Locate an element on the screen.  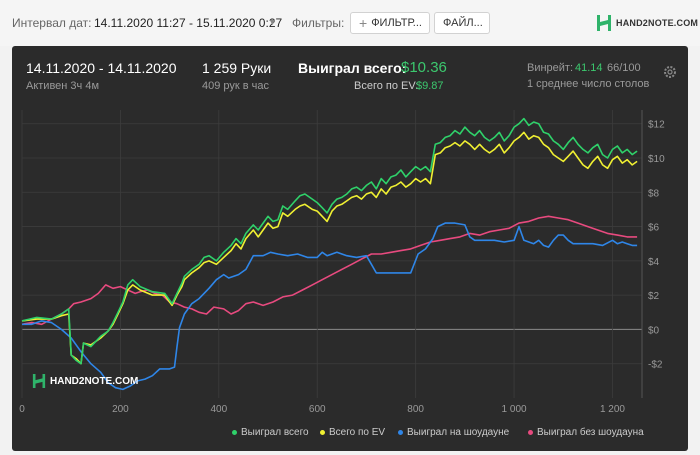
active-time-text: Активен 3ч 4м is located at coordinates (63, 86).